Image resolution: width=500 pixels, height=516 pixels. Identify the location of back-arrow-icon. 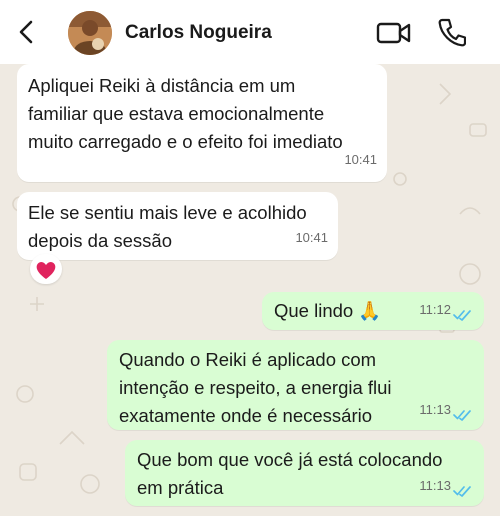
(26, 32).